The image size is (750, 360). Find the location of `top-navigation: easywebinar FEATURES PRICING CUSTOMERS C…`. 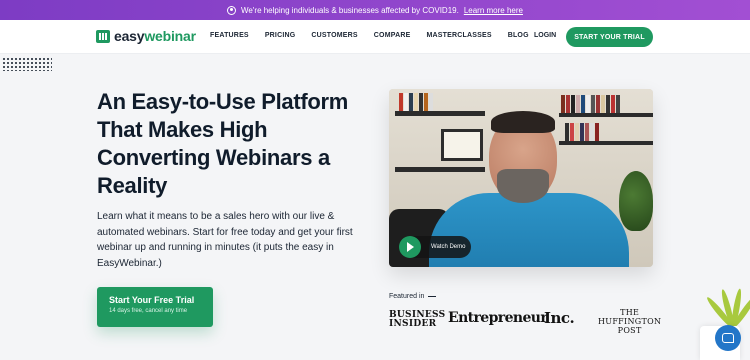

top-navigation: easywebinar FEATURES PRICING CUSTOMERS C… is located at coordinates (375, 37).